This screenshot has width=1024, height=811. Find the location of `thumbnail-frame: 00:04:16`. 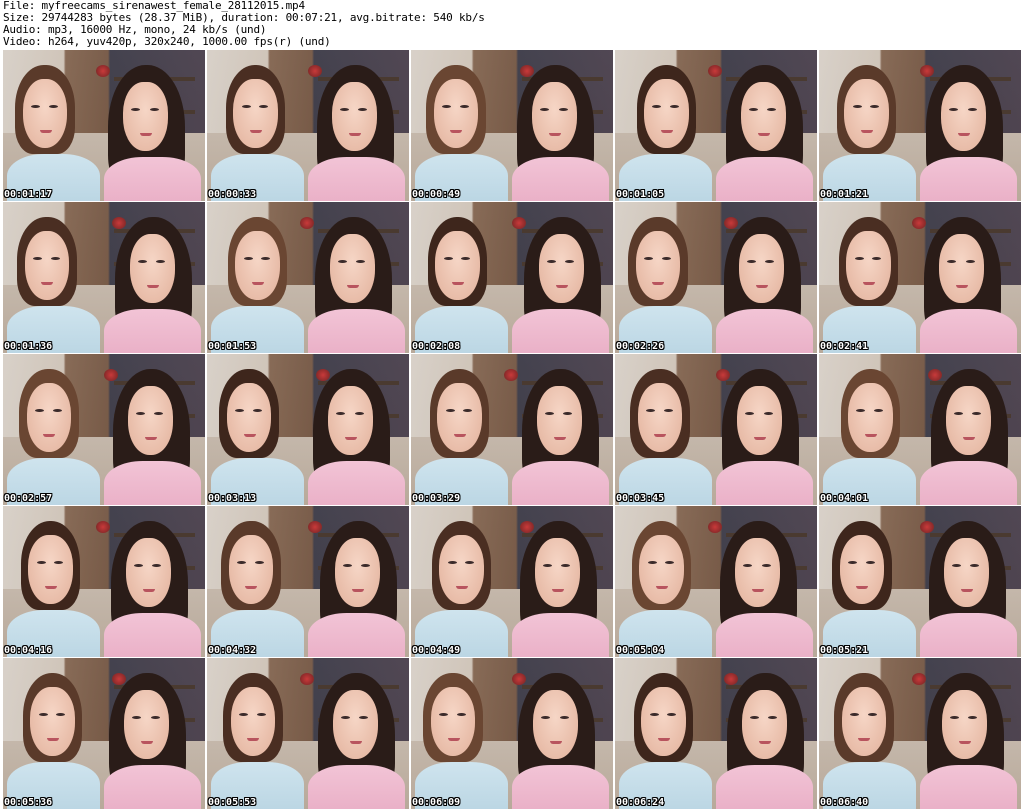

thumbnail-frame: 00:04:16 is located at coordinates (104, 581).